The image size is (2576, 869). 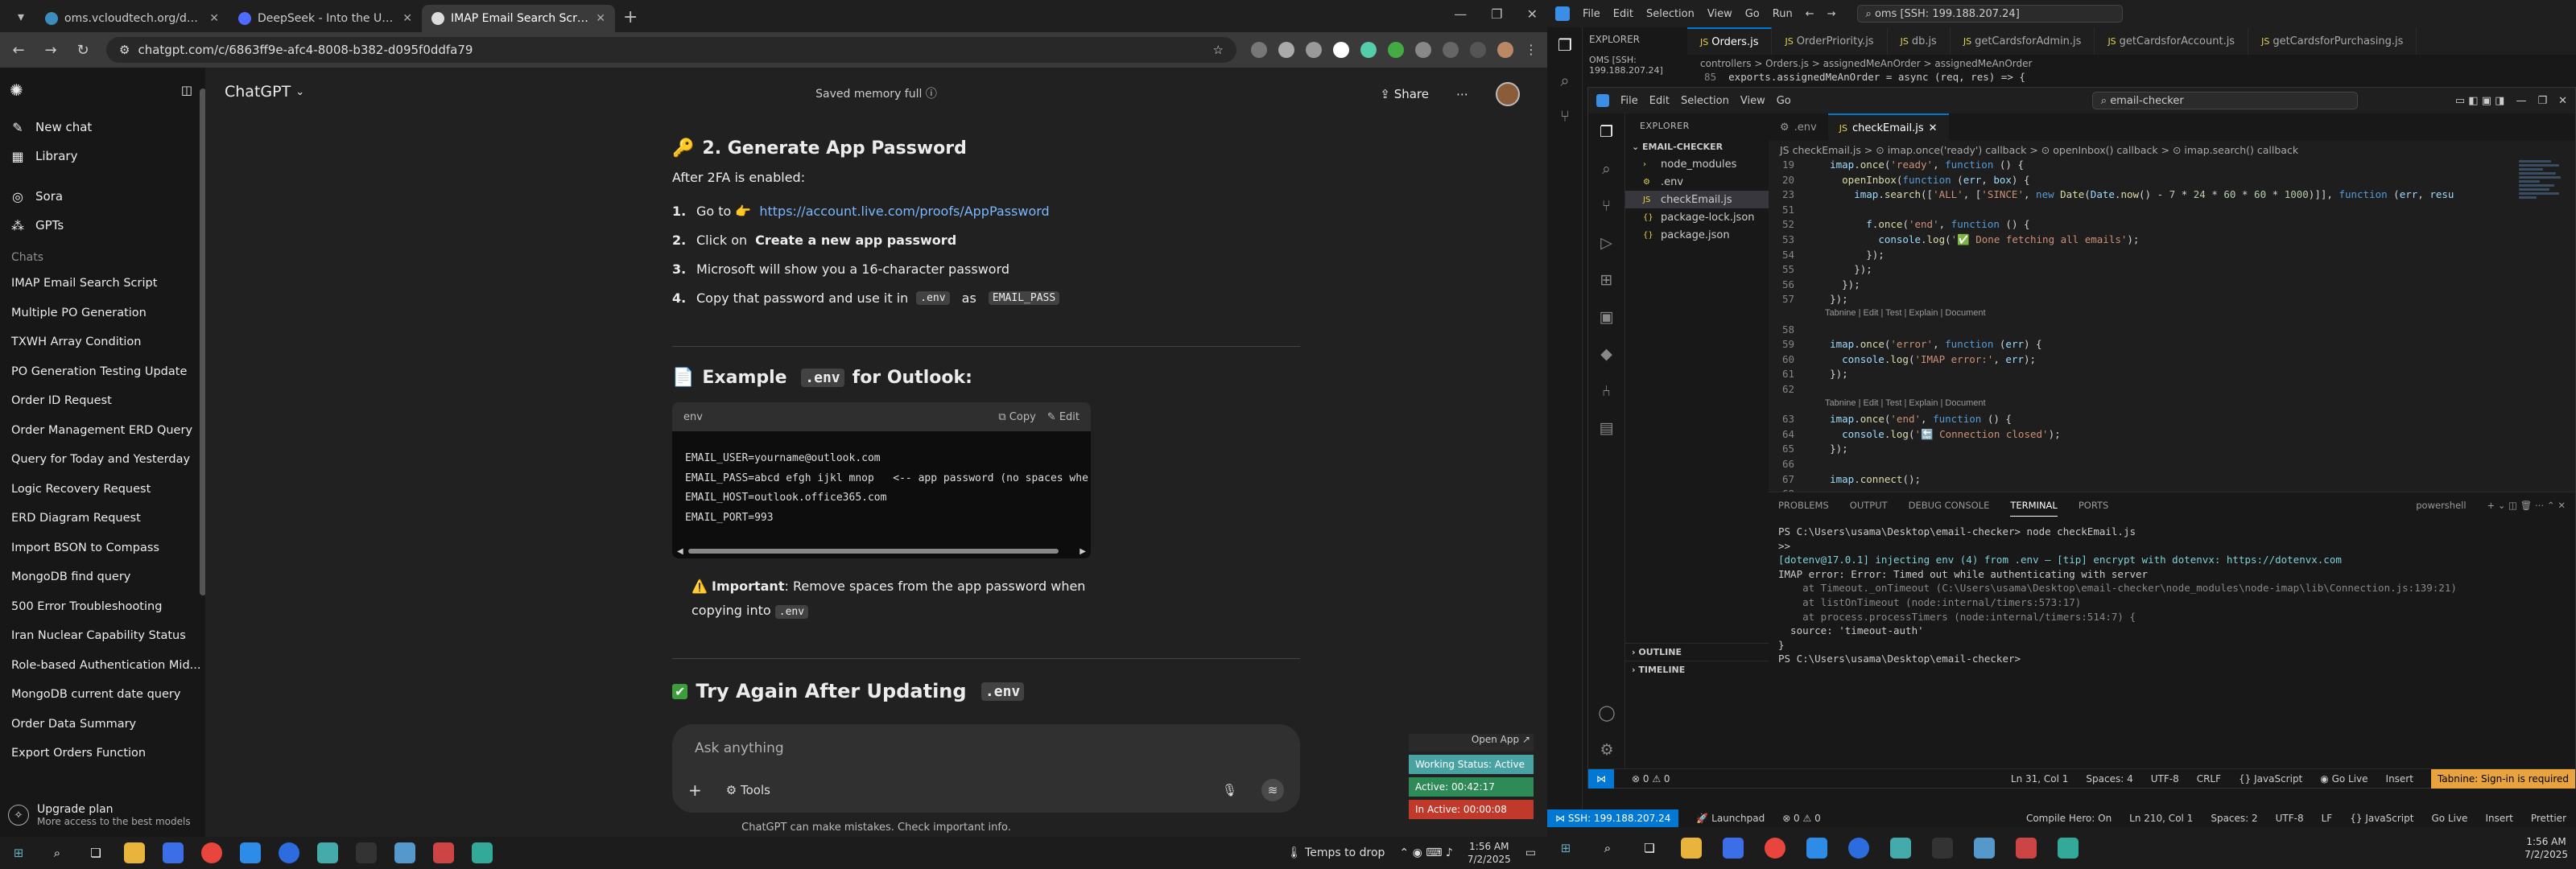 I want to click on indentation: Spaces: 4, so click(x=2109, y=779).